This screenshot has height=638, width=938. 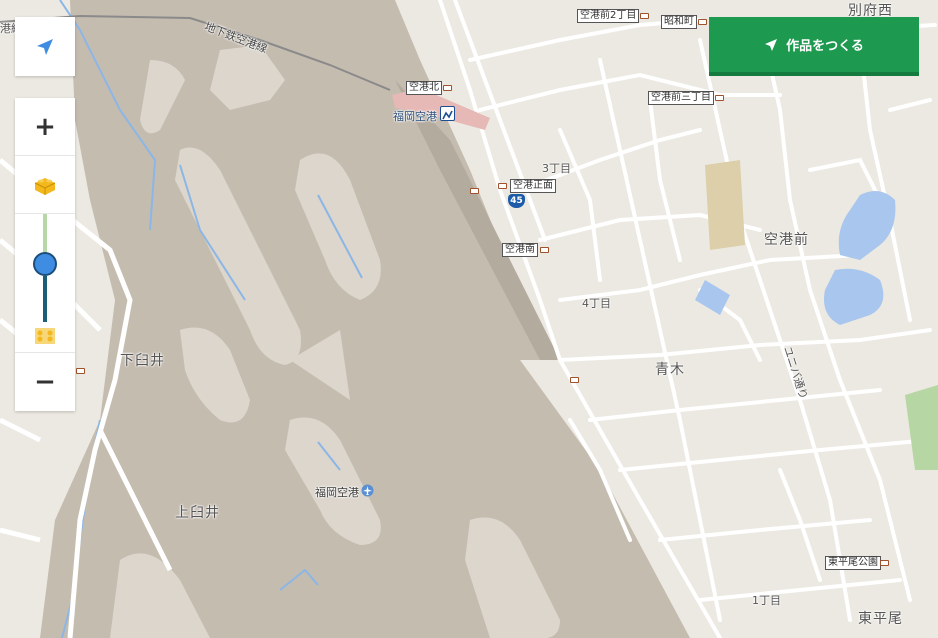 What do you see at coordinates (415, 116) in the screenshot?
I see `station-label: 福岡空港` at bounding box center [415, 116].